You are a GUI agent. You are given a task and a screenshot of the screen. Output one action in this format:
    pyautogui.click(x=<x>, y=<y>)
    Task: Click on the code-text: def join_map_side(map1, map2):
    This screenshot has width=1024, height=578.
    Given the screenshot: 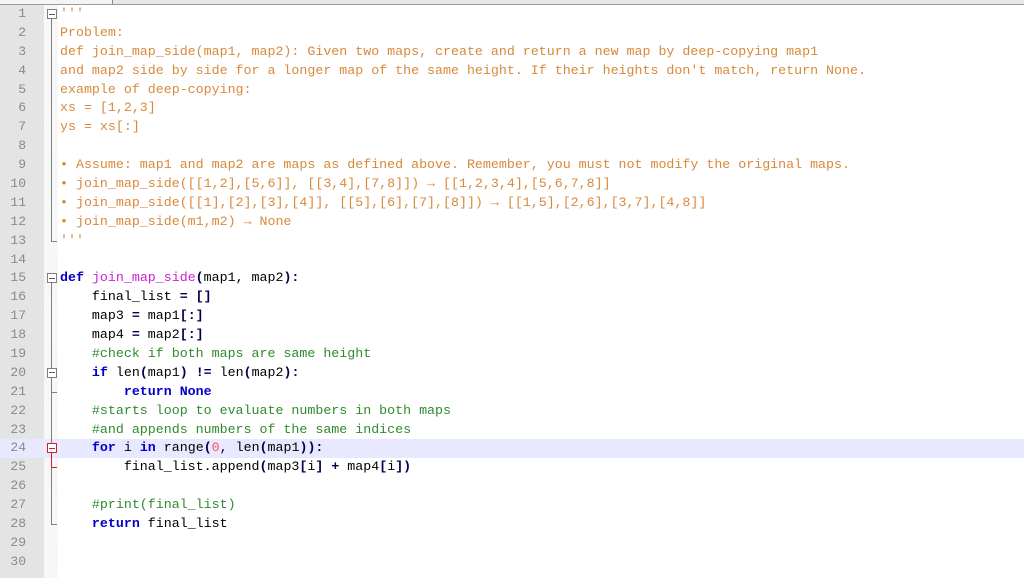 What is the action you would take?
    pyautogui.click(x=179, y=278)
    